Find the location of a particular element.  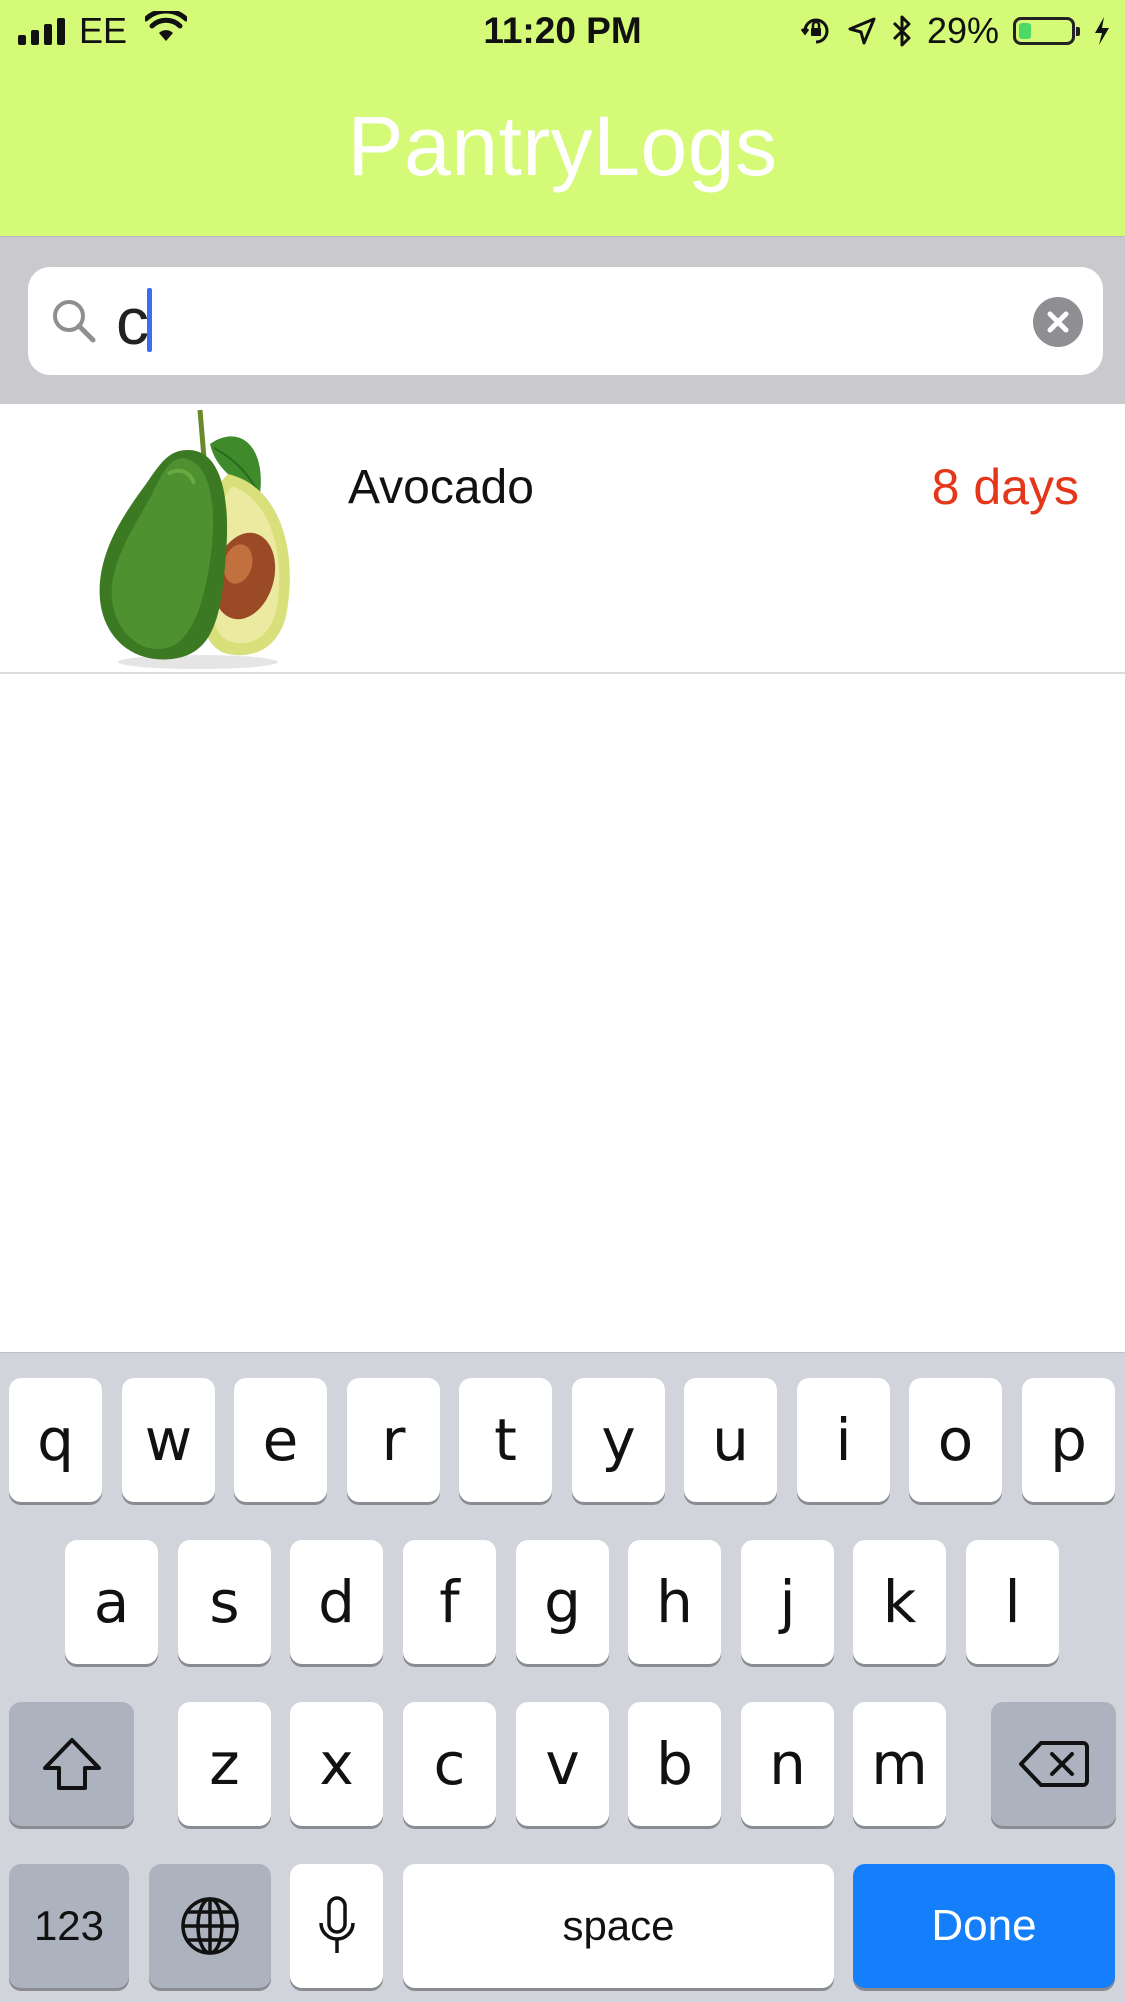

key-q: q is located at coordinates (55, 1440).